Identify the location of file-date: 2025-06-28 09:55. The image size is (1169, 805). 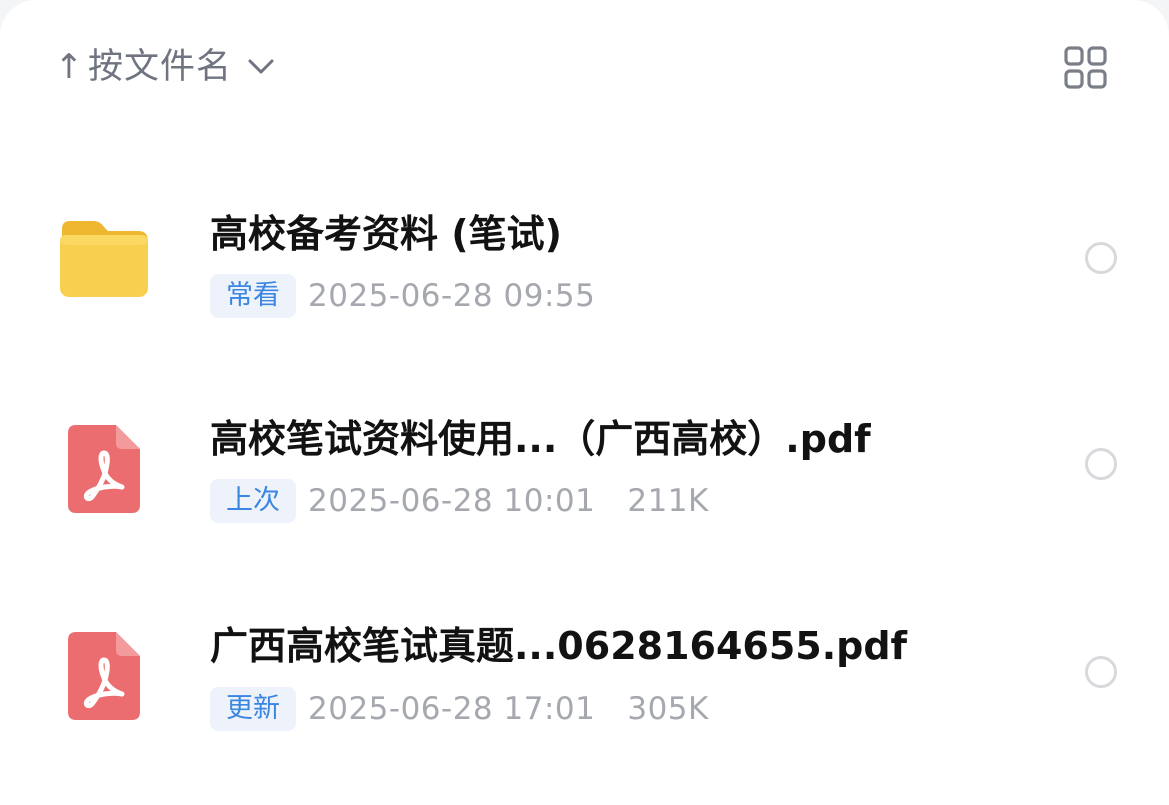
(452, 296).